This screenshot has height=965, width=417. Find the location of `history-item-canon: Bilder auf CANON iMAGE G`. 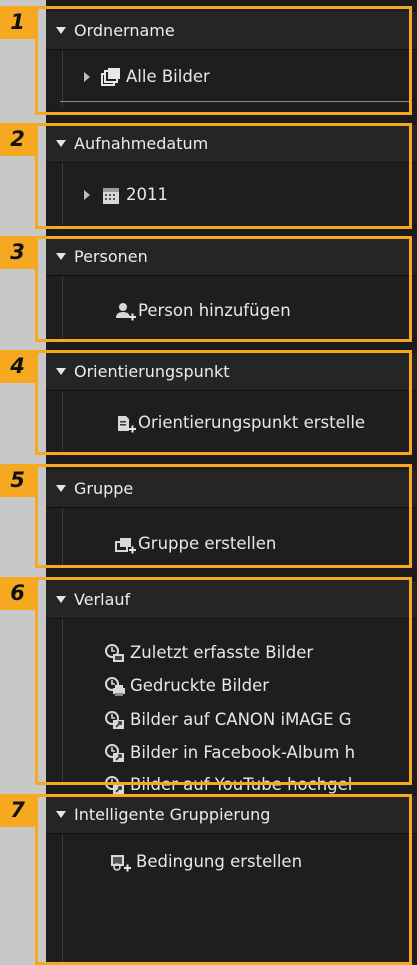

history-item-canon: Bilder auf CANON iMAGE G is located at coordinates (260, 720).